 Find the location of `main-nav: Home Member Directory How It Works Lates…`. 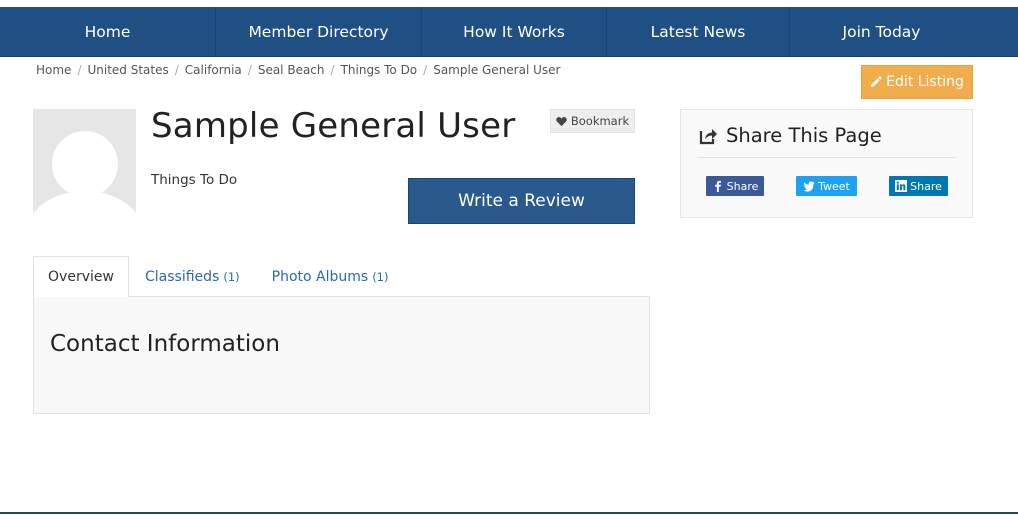

main-nav: Home Member Directory How It Works Lates… is located at coordinates (509, 32).